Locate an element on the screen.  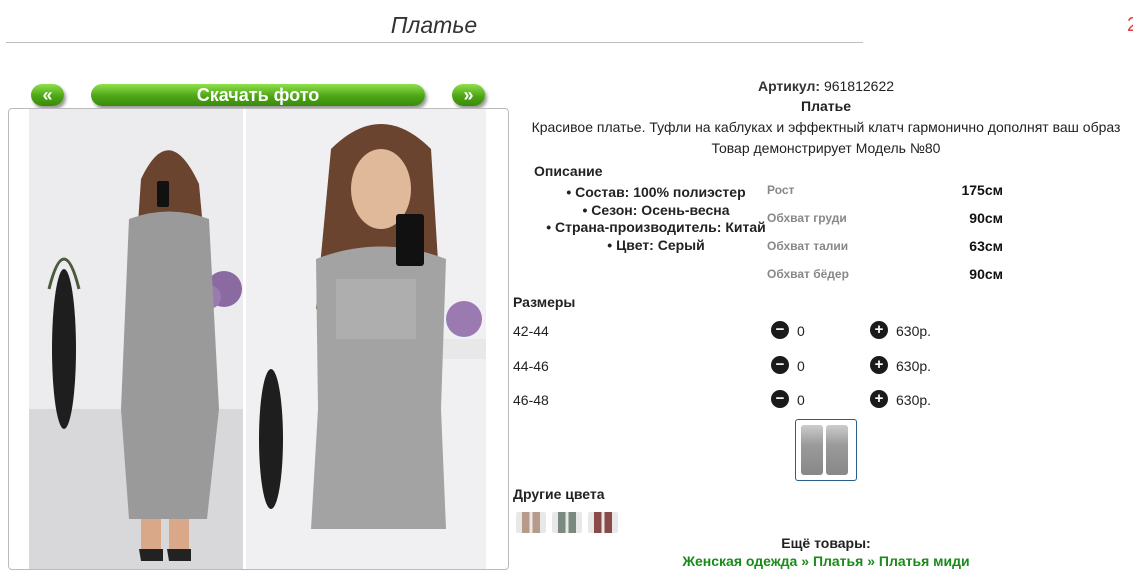
measurement-value: 63см is located at coordinates (986, 246).